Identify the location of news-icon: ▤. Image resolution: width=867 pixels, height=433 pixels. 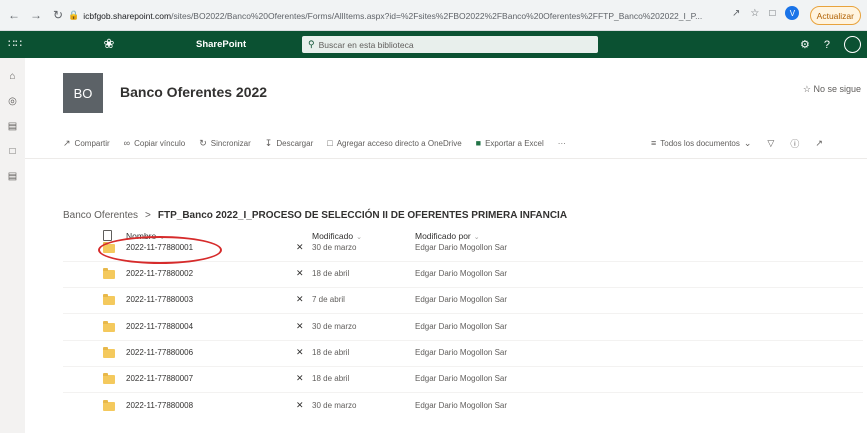
(12, 126).